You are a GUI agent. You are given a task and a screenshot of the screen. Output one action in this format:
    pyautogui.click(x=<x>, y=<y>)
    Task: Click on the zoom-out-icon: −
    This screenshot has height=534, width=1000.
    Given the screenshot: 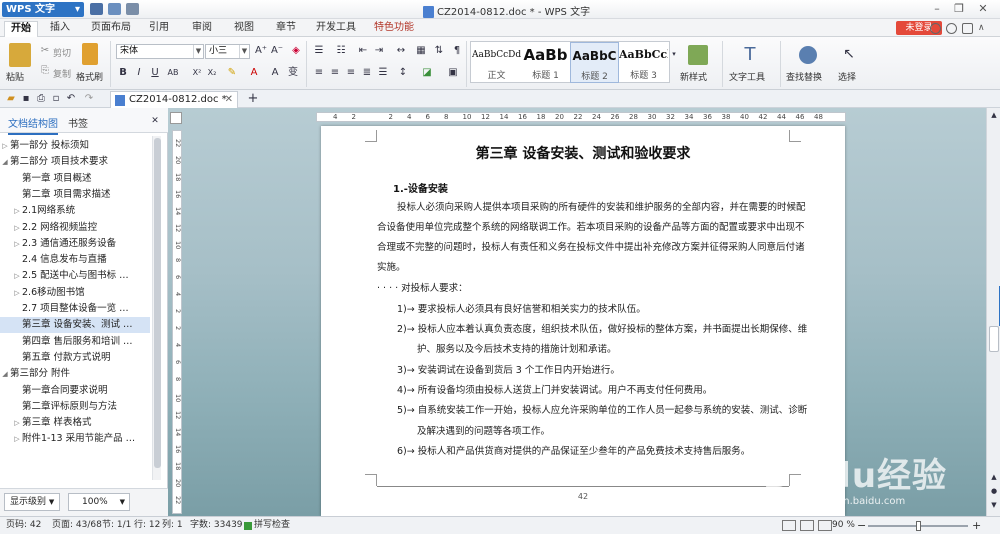 What is the action you would take?
    pyautogui.click(x=861, y=525)
    